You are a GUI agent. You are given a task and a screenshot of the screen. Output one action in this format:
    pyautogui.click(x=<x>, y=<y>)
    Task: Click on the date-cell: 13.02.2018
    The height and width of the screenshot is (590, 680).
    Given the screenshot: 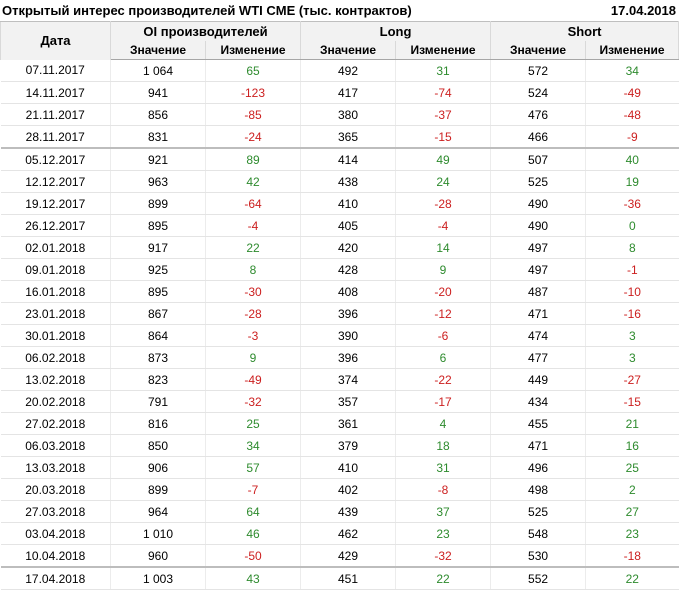 What is the action you would take?
    pyautogui.click(x=55, y=379)
    